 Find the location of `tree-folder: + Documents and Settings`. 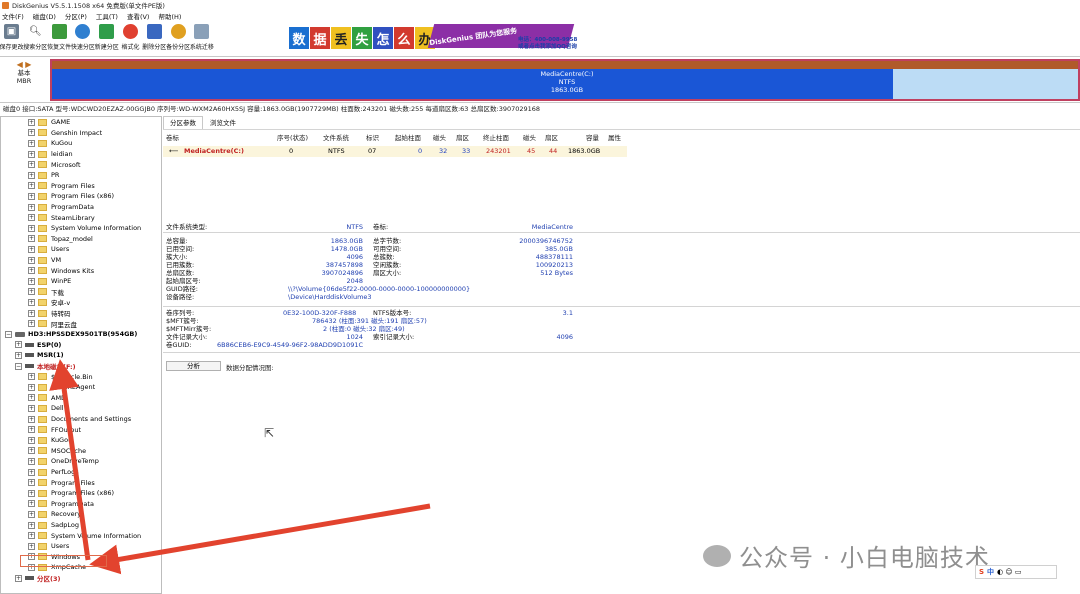

tree-folder: + Documents and Settings is located at coordinates (79, 419).